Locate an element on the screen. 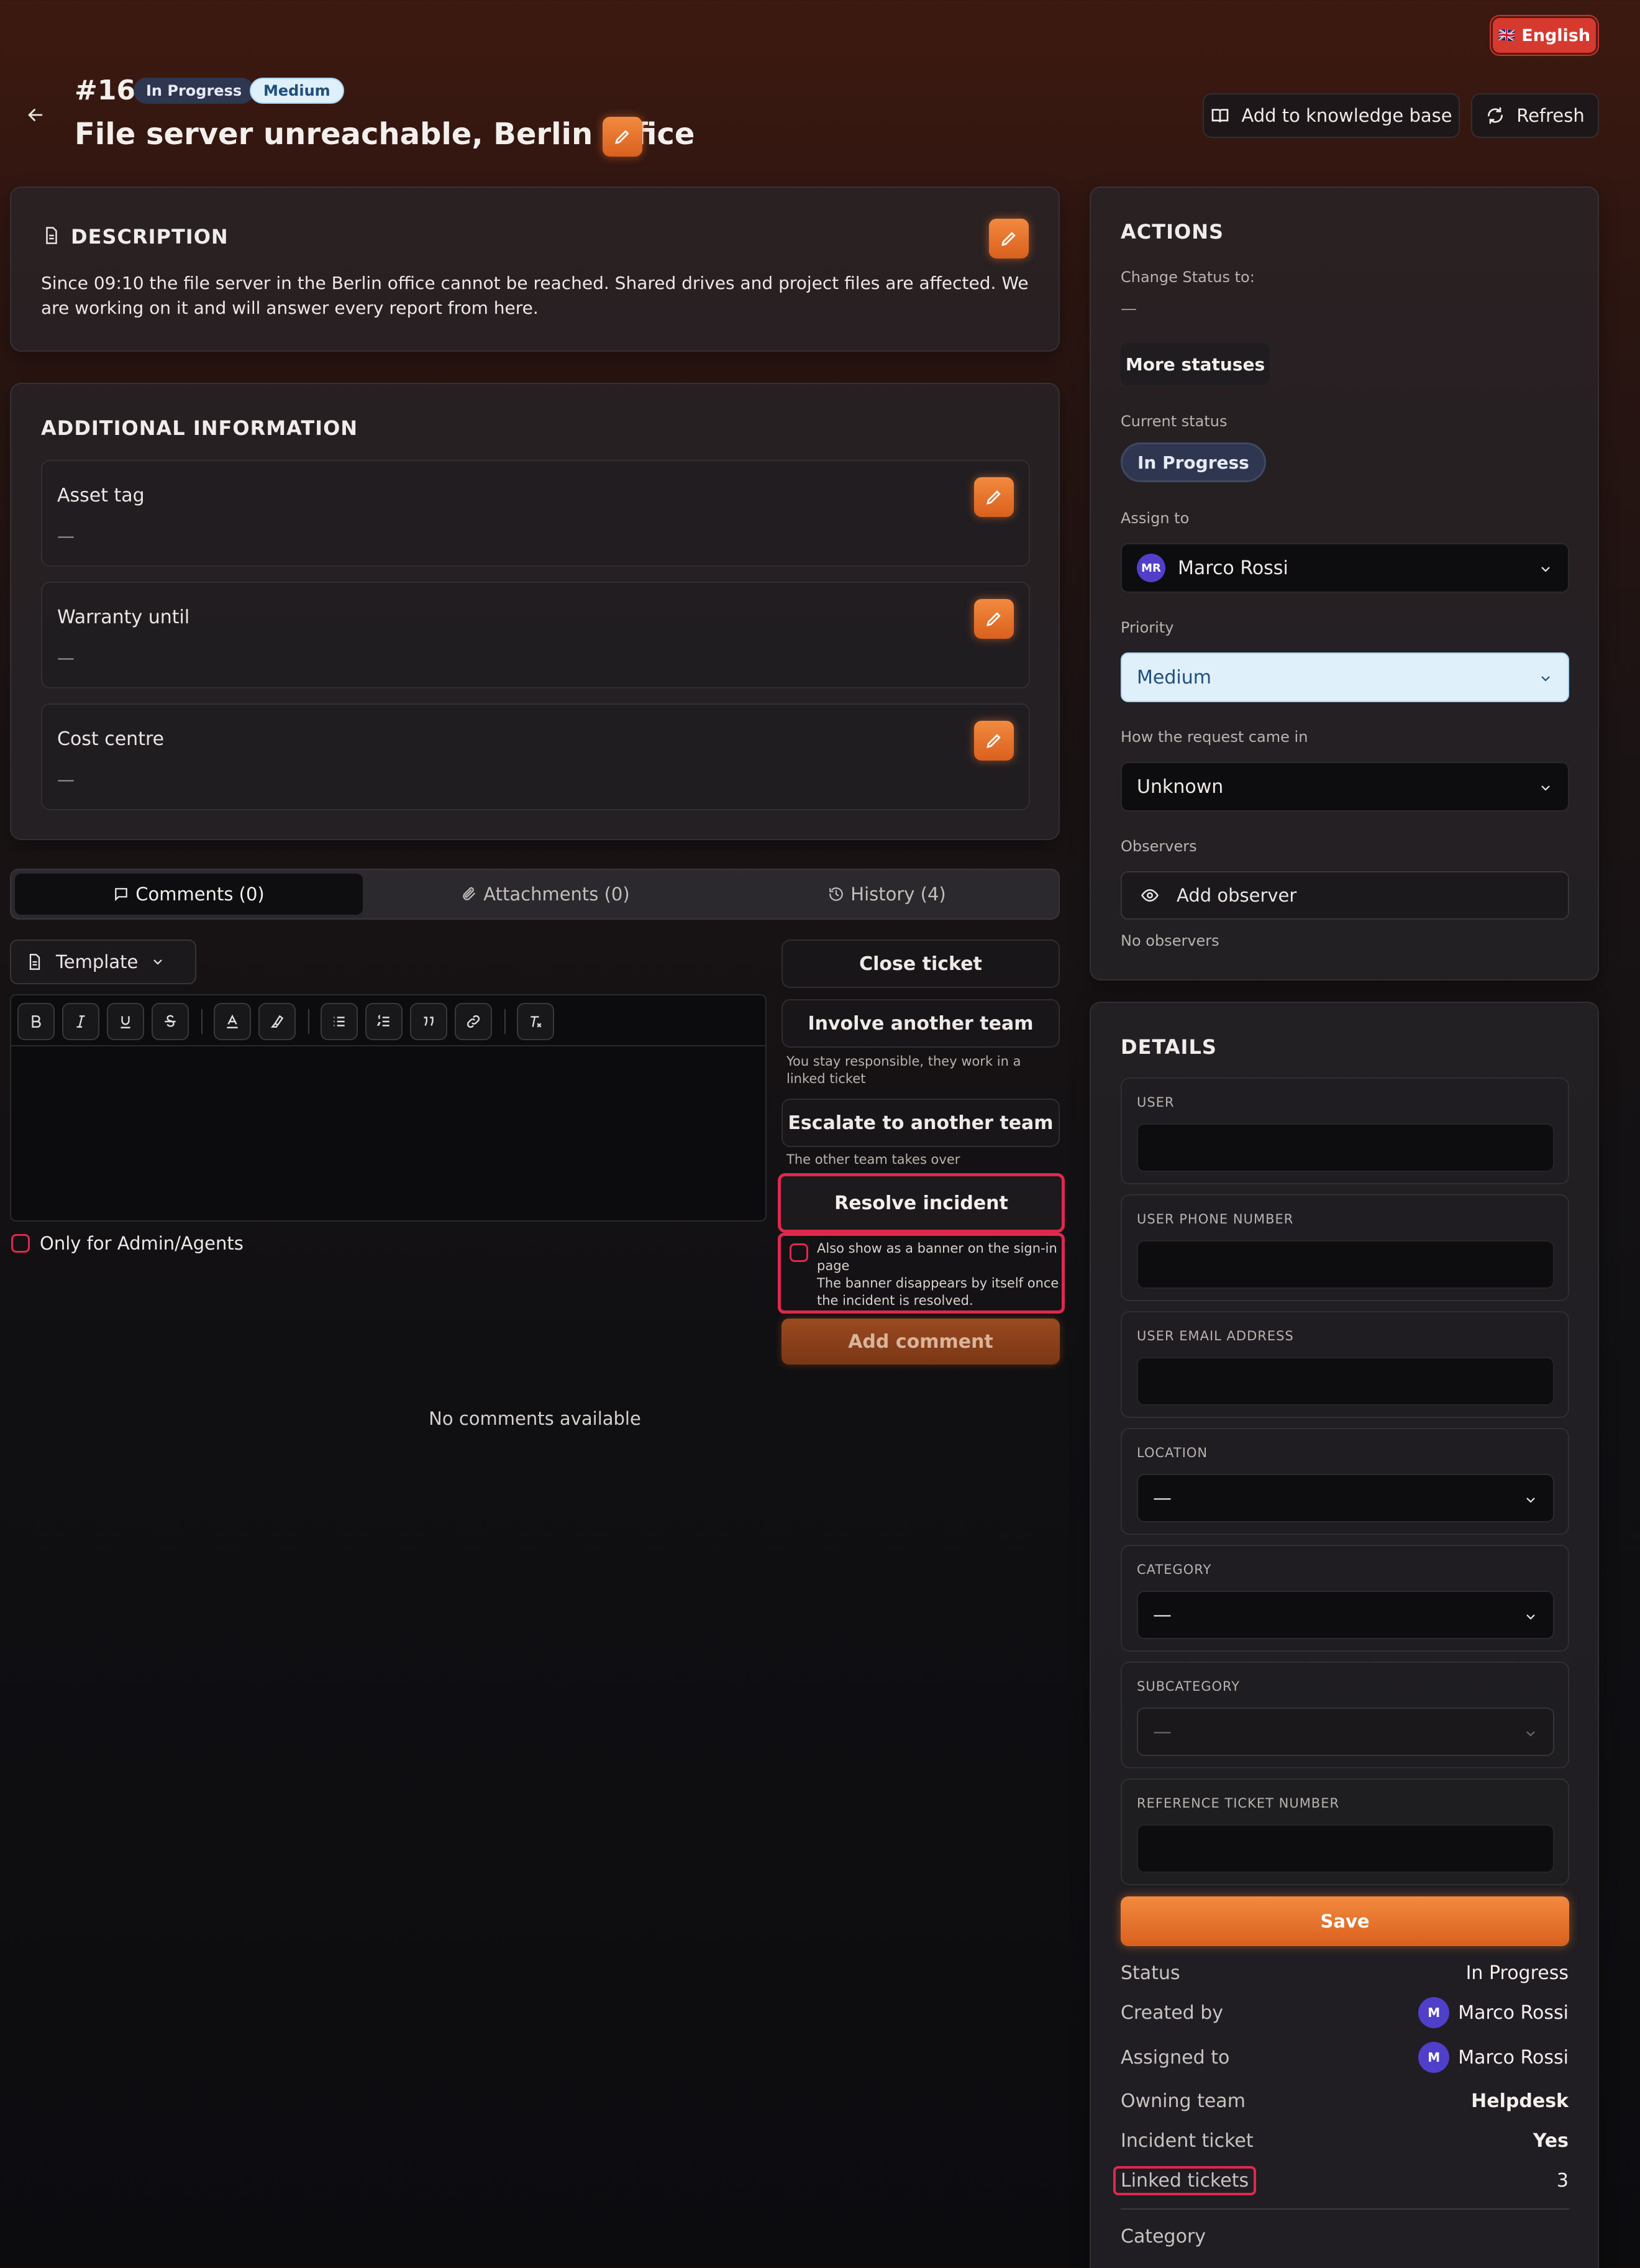  location-field: LOCATION — is located at coordinates (1345, 1482).